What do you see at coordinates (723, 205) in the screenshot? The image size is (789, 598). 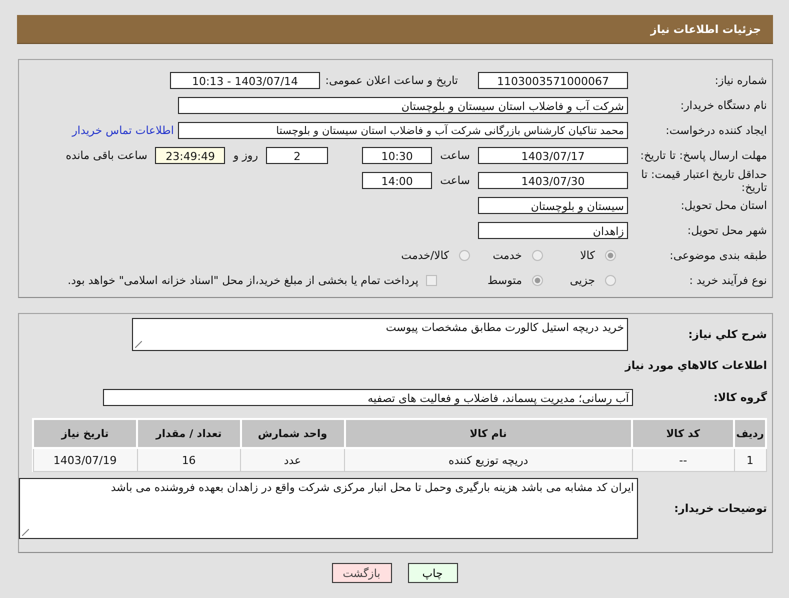 I see `field-label: استان محل تحویل:` at bounding box center [723, 205].